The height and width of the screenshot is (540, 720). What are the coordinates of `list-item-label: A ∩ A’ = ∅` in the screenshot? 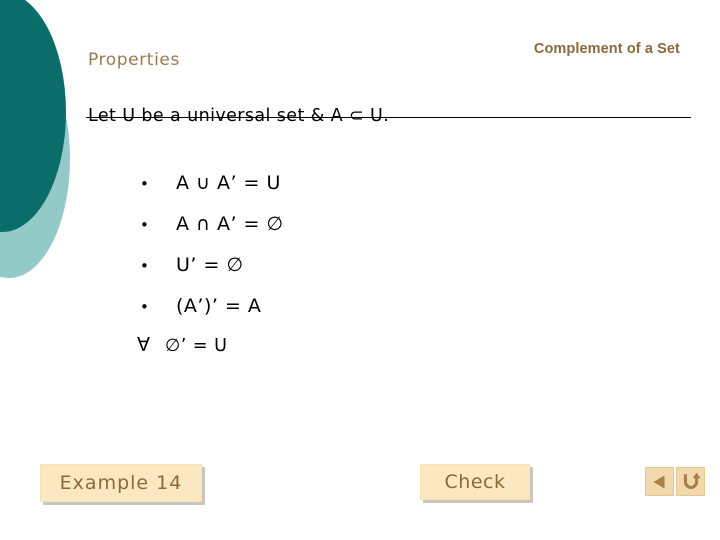 It's located at (230, 224).